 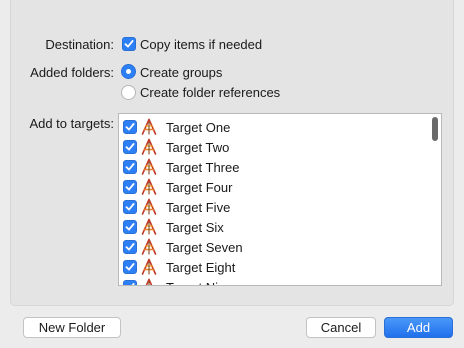 What do you see at coordinates (435, 129) in the screenshot?
I see `scrollbar-thumb` at bounding box center [435, 129].